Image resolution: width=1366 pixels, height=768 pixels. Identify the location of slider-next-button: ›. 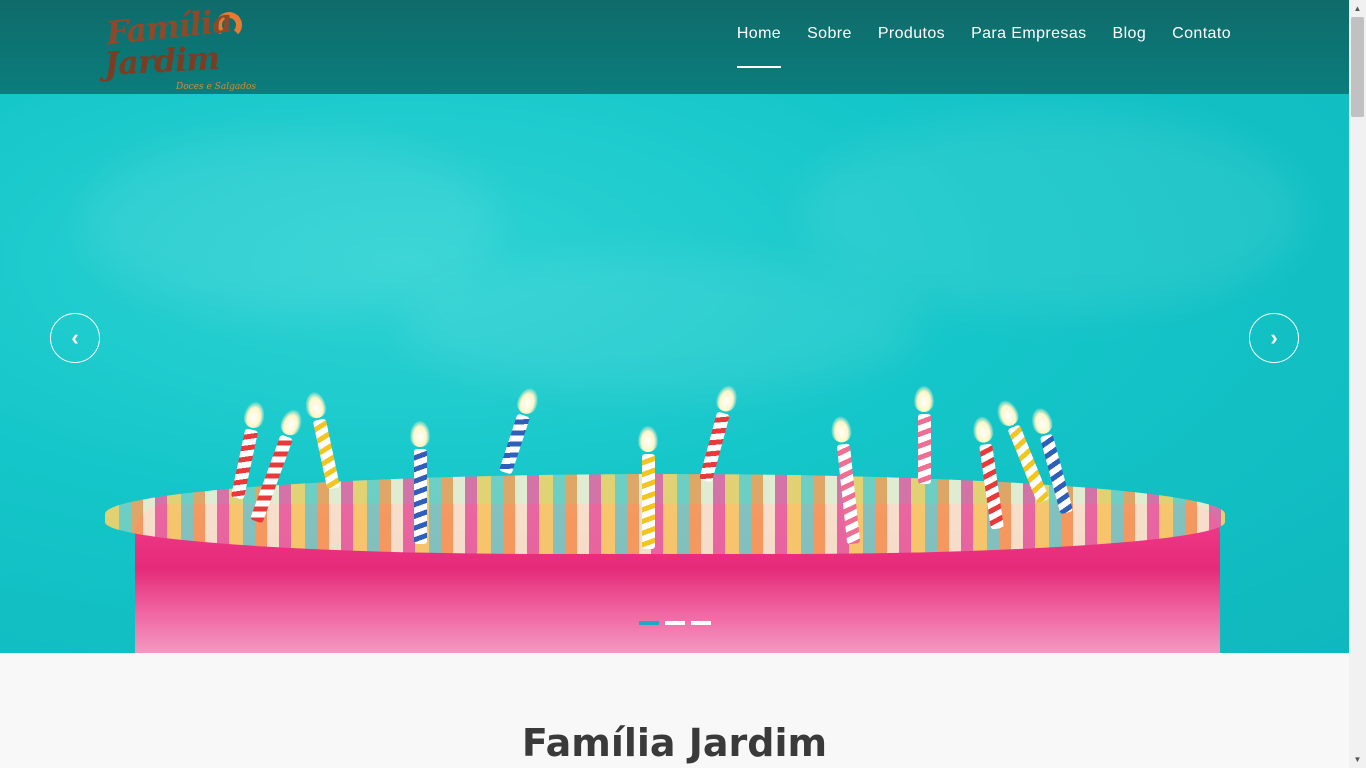
(1274, 338).